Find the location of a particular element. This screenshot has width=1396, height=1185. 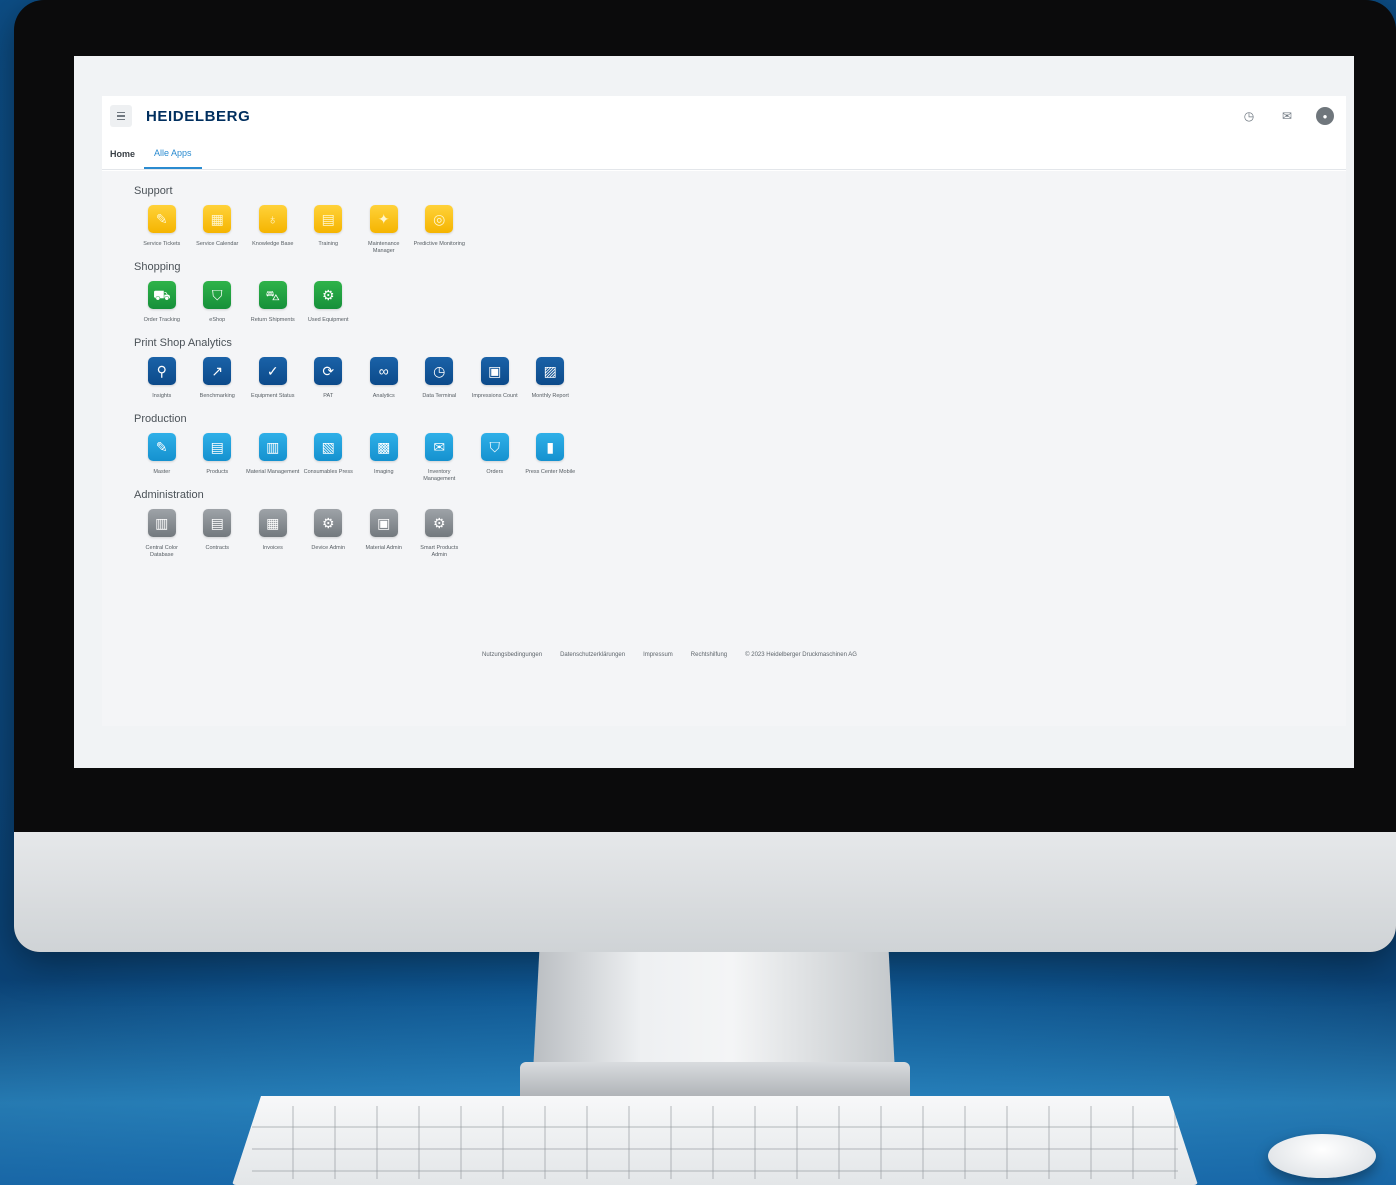

footer-link-terms: Nutzungsbedingungen is located at coordinates (512, 655).